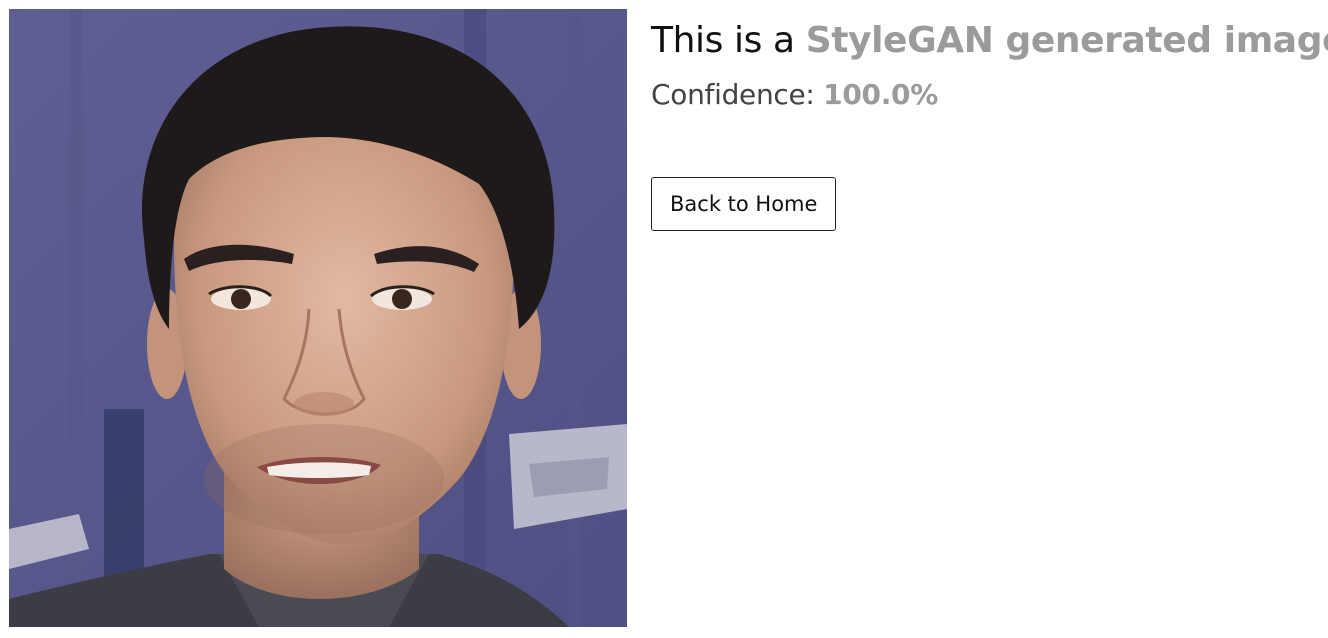  I want to click on result-prefix: This is a, so click(728, 40).